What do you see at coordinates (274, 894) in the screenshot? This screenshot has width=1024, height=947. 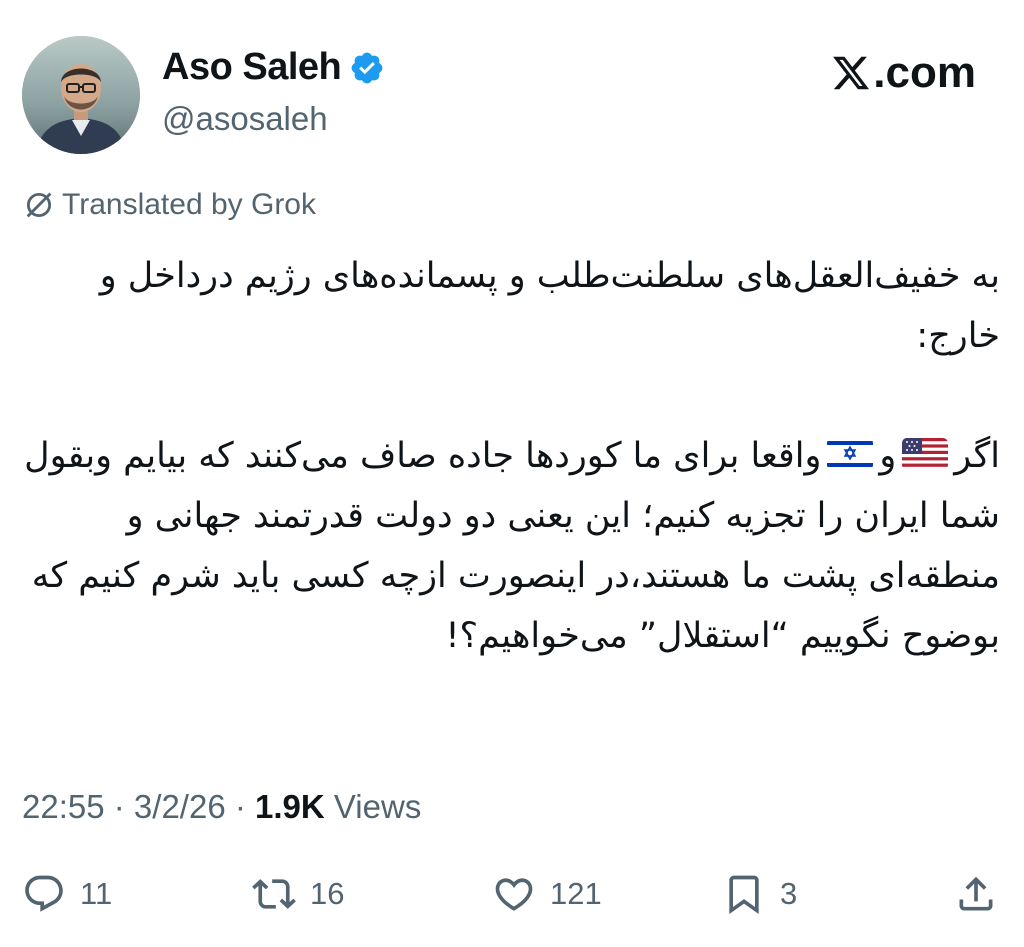 I see `repost-icon` at bounding box center [274, 894].